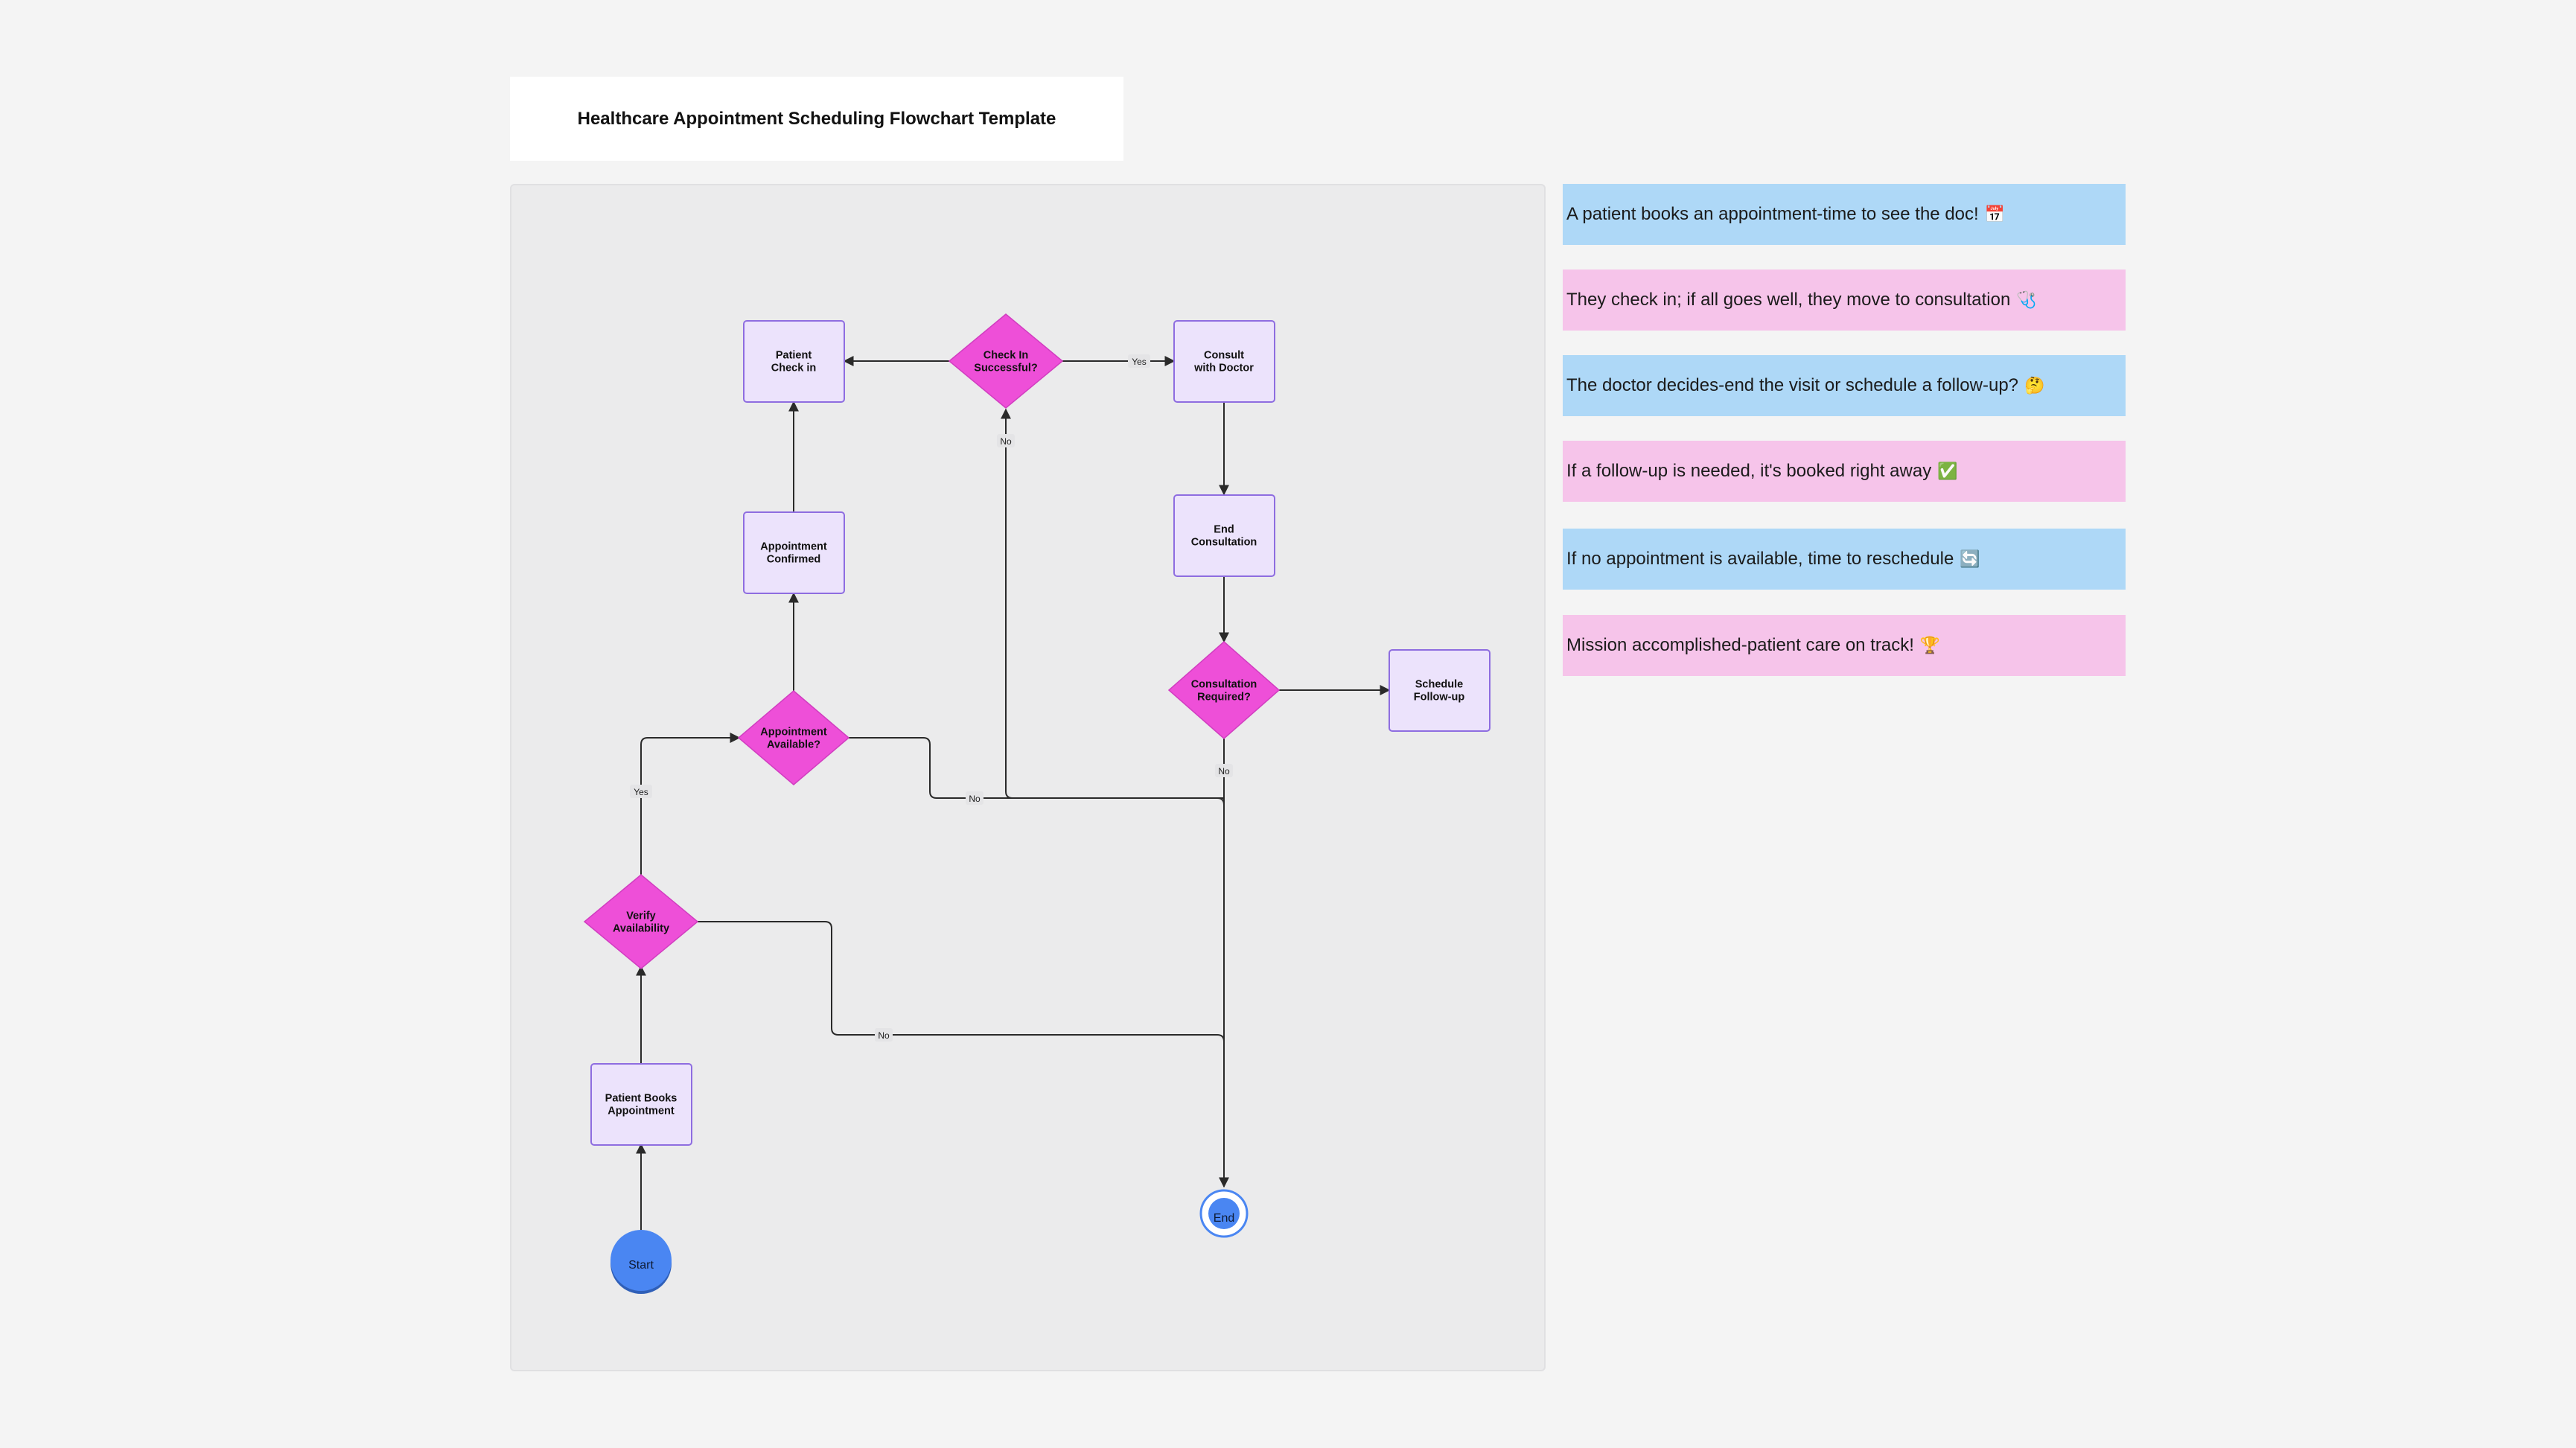  What do you see at coordinates (1224, 698) in the screenshot?
I see `node-label-line: Required?` at bounding box center [1224, 698].